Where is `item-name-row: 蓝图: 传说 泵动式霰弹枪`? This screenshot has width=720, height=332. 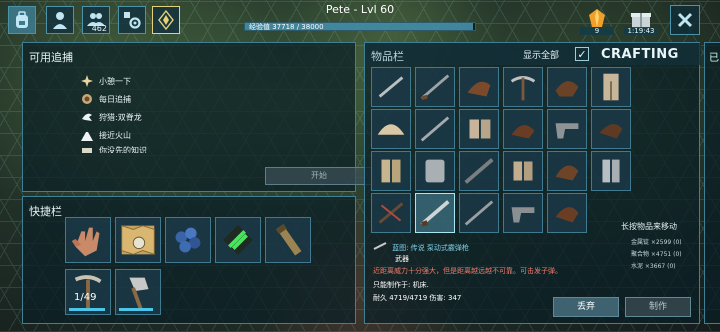
item-name-row: 蓝图: 传说 泵动式霰弹枪 is located at coordinates (493, 244).